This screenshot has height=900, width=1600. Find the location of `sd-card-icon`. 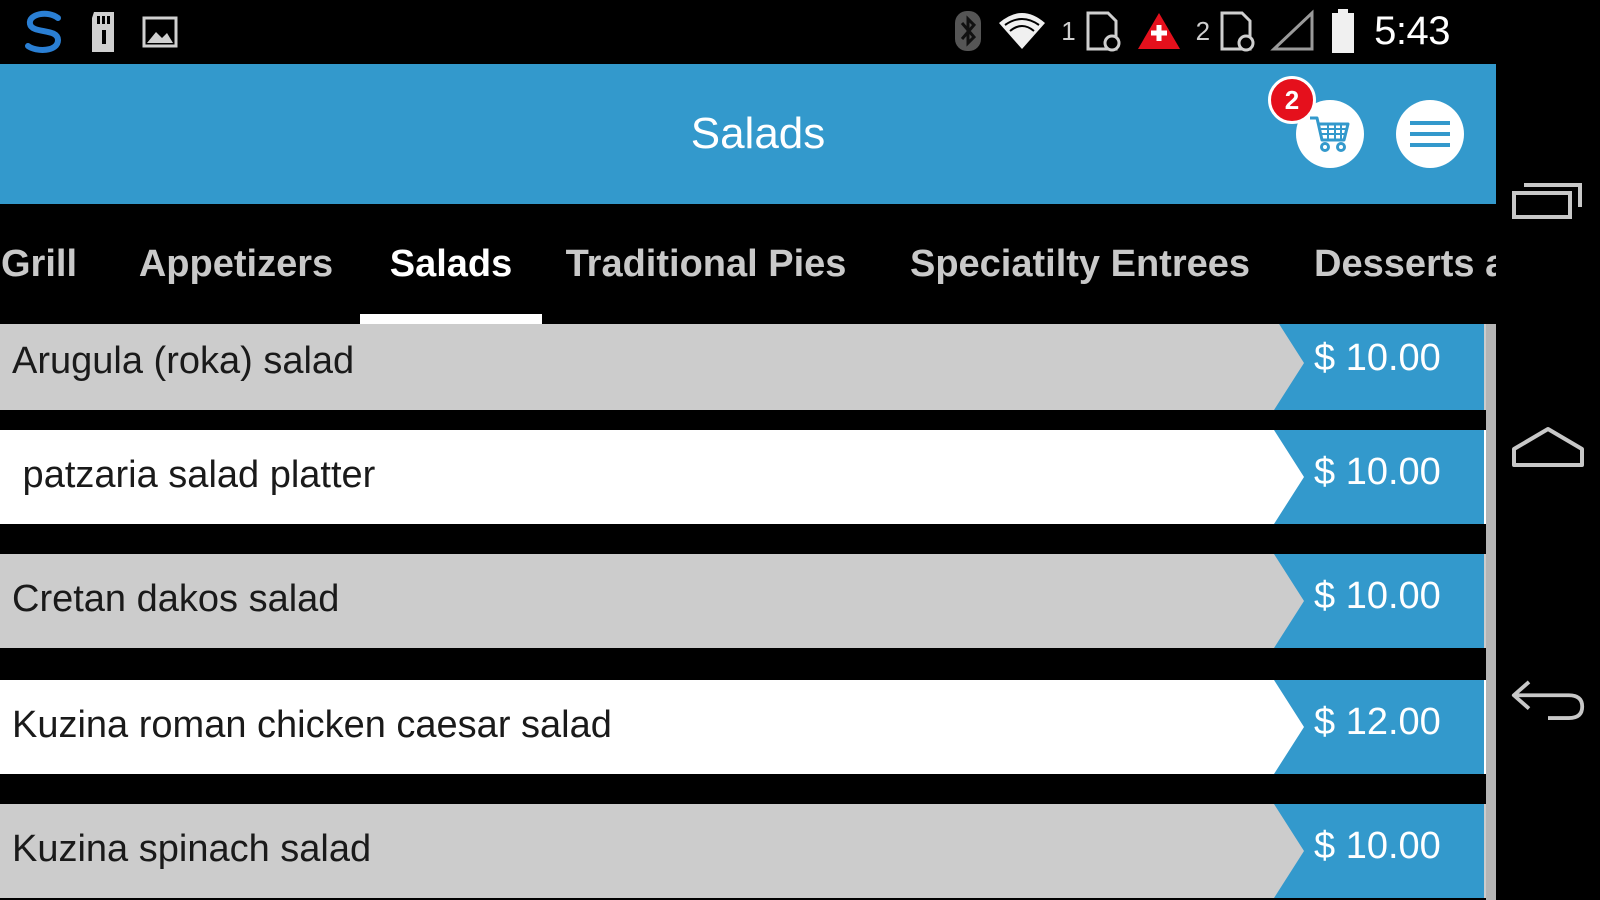

sd-card-icon is located at coordinates (103, 32).